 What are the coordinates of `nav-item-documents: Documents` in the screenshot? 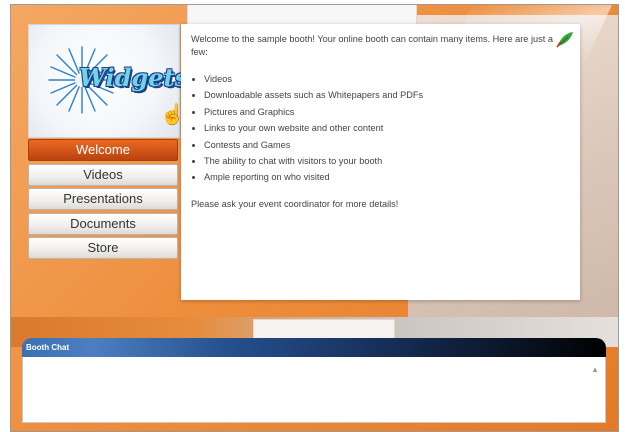 It's located at (103, 223).